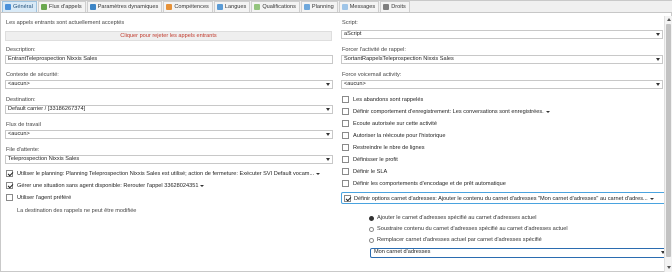 This screenshot has width=672, height=272. Describe the element at coordinates (345, 159) in the screenshot. I see `profit-checkbox` at that location.